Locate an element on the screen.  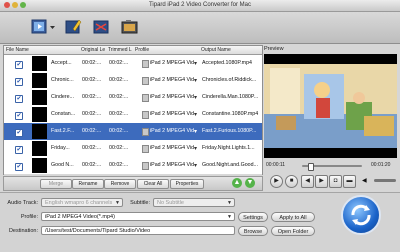
profile-select: iPad 2 MPEG4 Video(*.mp4) ▼ is located at coordinates (138, 216).